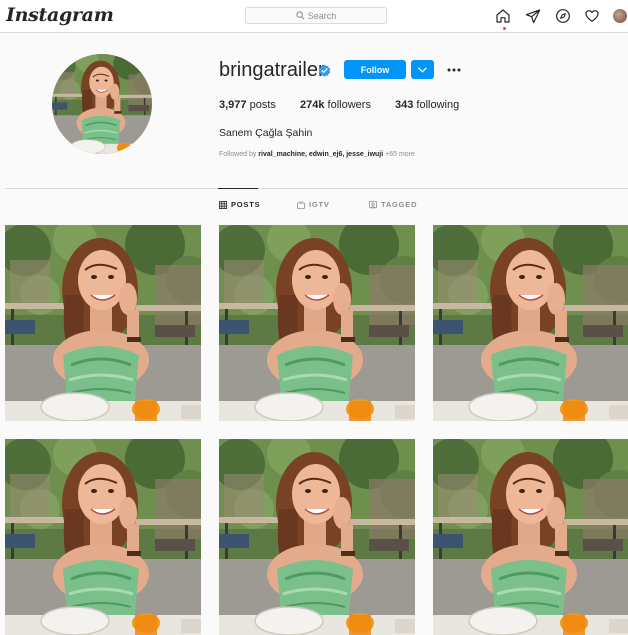 The width and height of the screenshot is (628, 635). Describe the element at coordinates (563, 16) in the screenshot. I see `explore-icon` at that location.